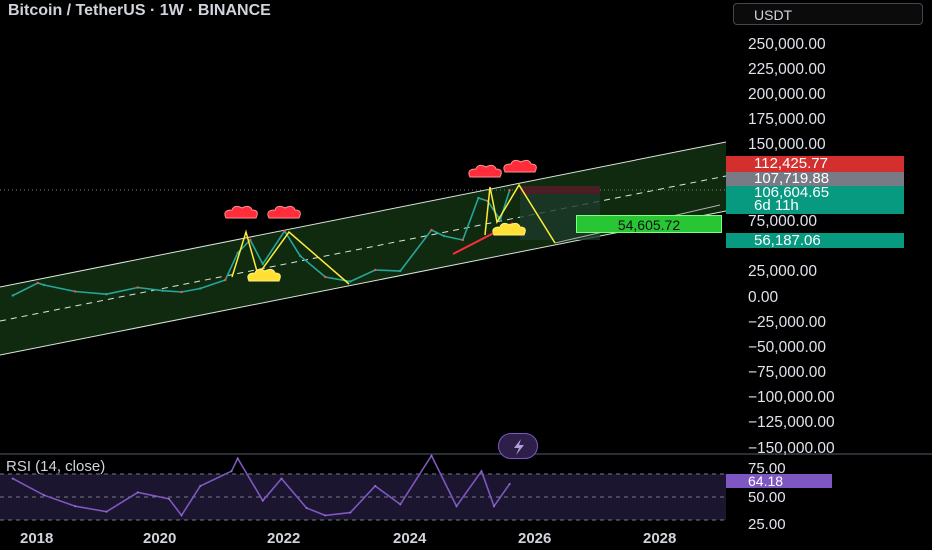 Image resolution: width=932 pixels, height=550 pixels. I want to click on time-tick: 2026, so click(535, 538).